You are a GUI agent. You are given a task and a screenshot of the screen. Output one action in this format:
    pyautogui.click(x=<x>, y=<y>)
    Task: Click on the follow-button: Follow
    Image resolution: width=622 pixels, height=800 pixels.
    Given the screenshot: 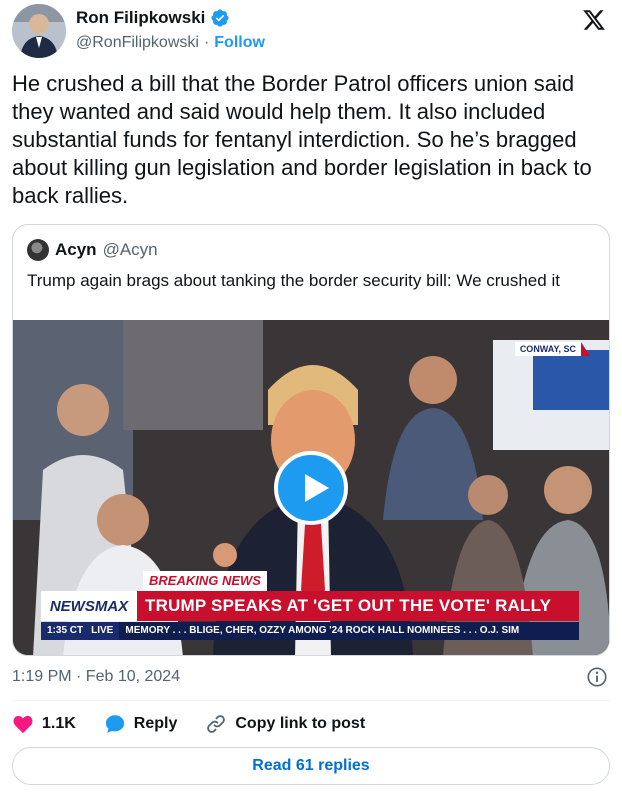 What is the action you would take?
    pyautogui.click(x=239, y=43)
    